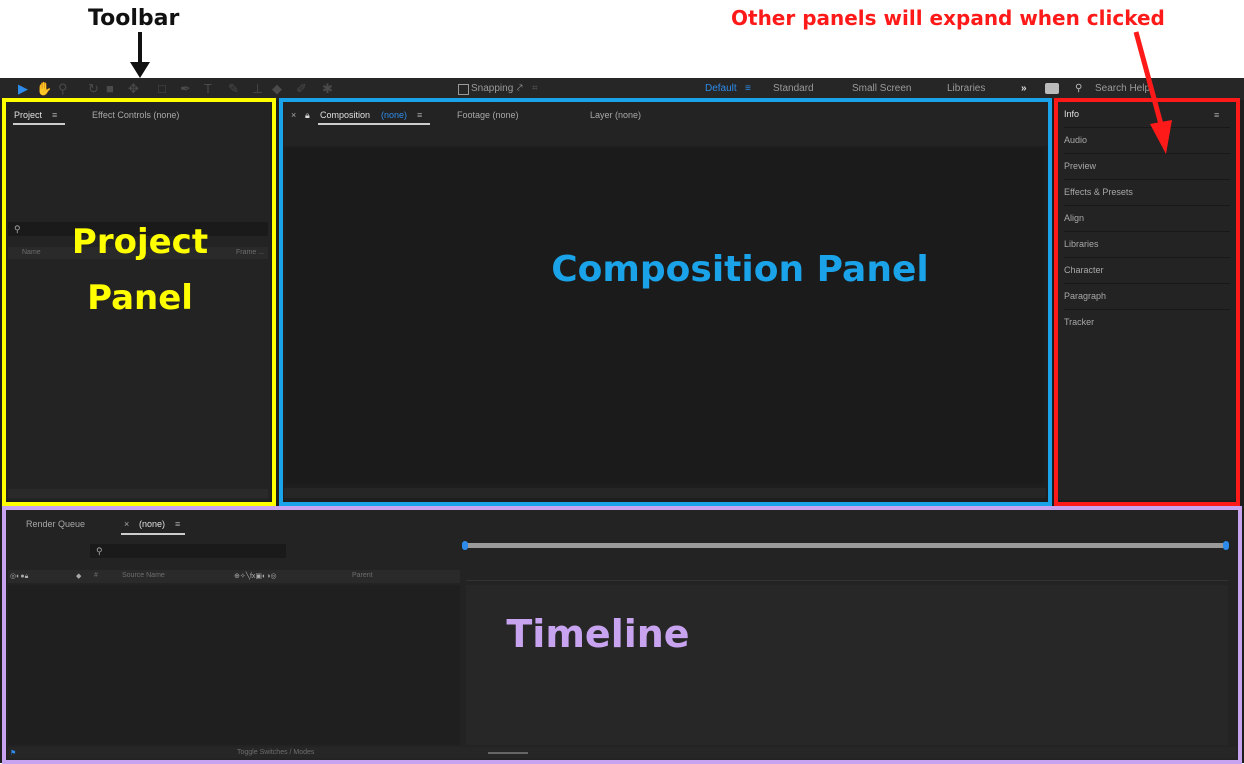 This screenshot has width=1244, height=764. Describe the element at coordinates (1152, 92) in the screenshot. I see `other-panels-annotation-arrow` at that location.